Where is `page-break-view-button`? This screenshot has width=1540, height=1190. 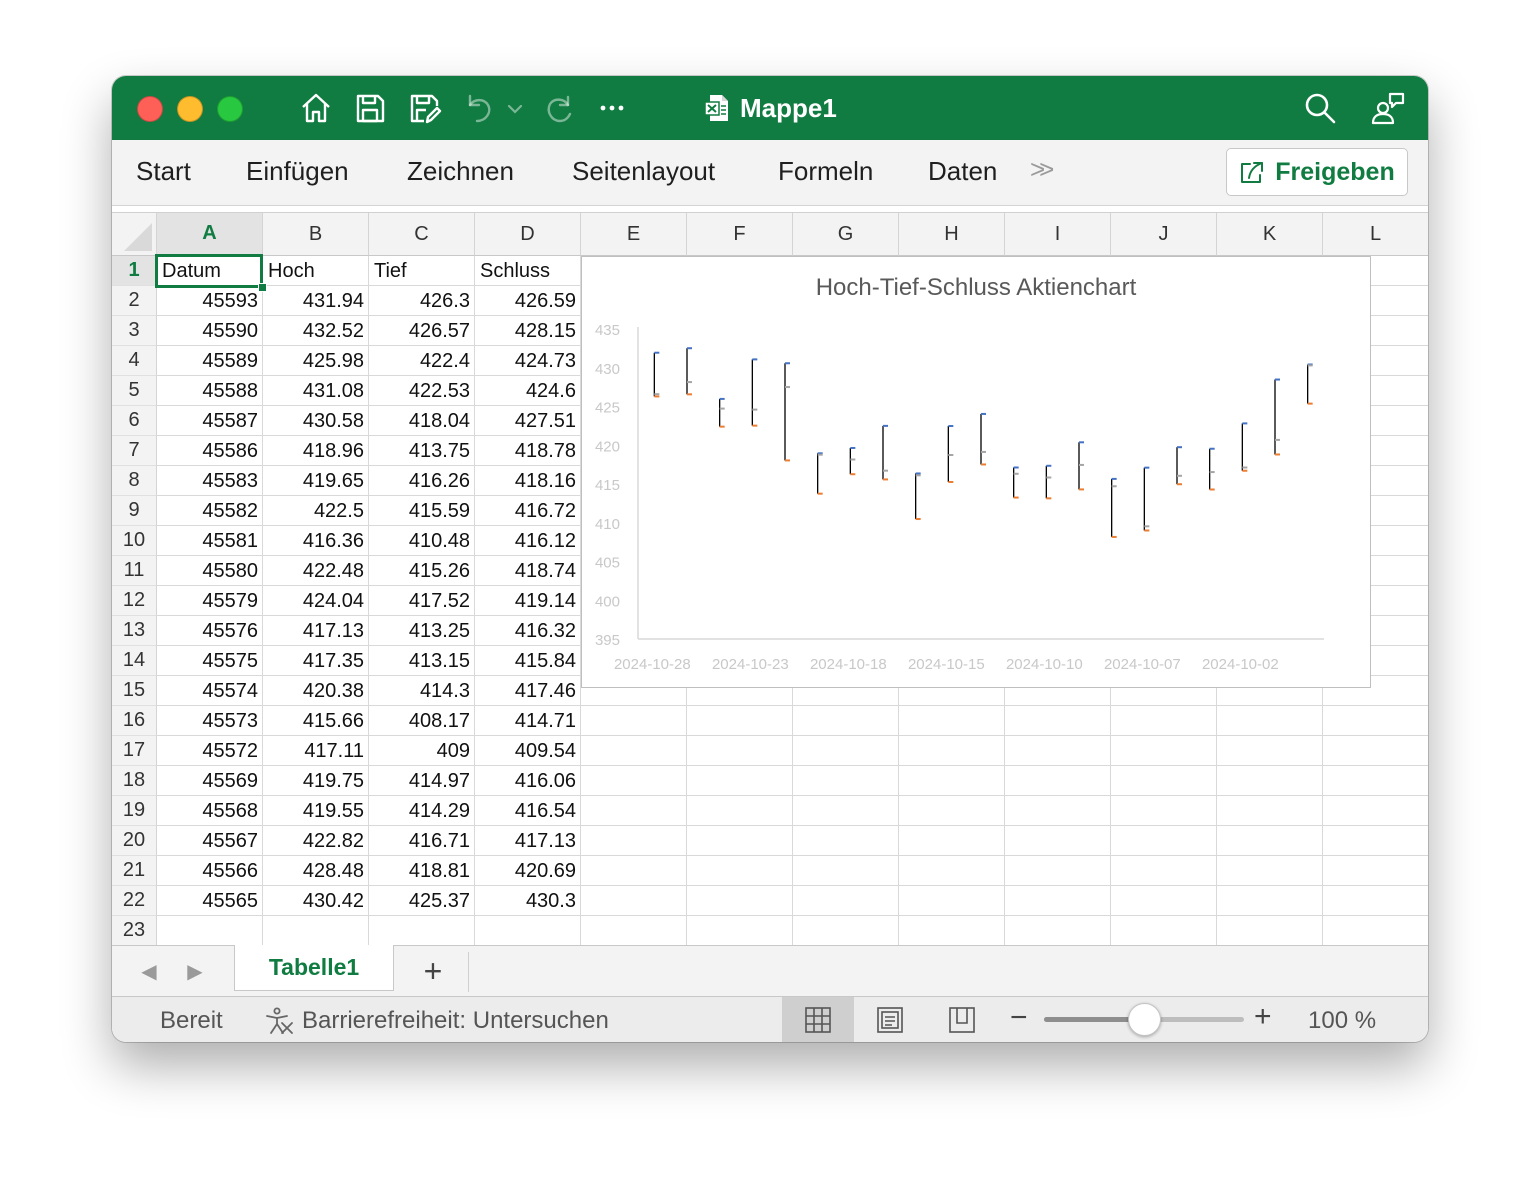 page-break-view-button is located at coordinates (962, 1019).